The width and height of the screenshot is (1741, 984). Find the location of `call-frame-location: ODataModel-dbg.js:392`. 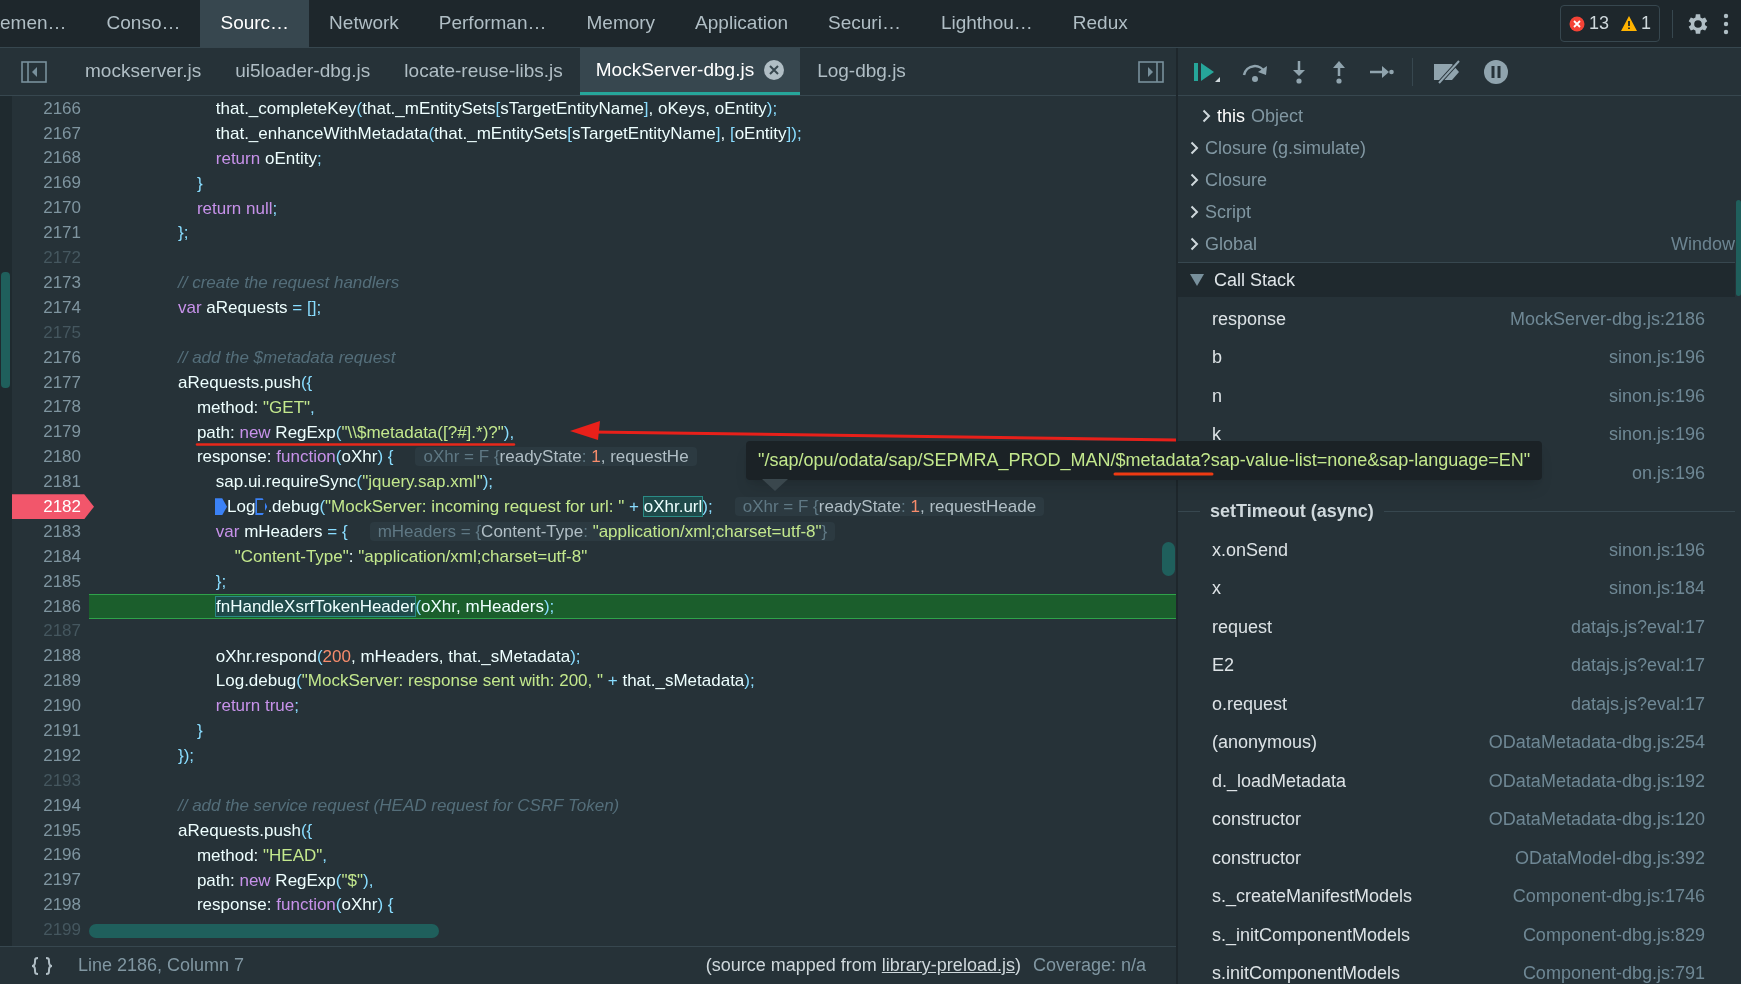

call-frame-location: ODataModel-dbg.js:392 is located at coordinates (1609, 858).